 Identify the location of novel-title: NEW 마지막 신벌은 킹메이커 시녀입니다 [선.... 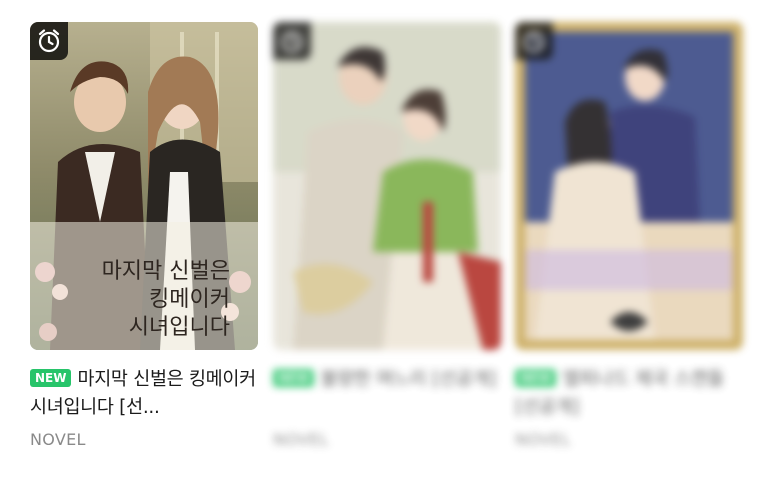
(144, 394).